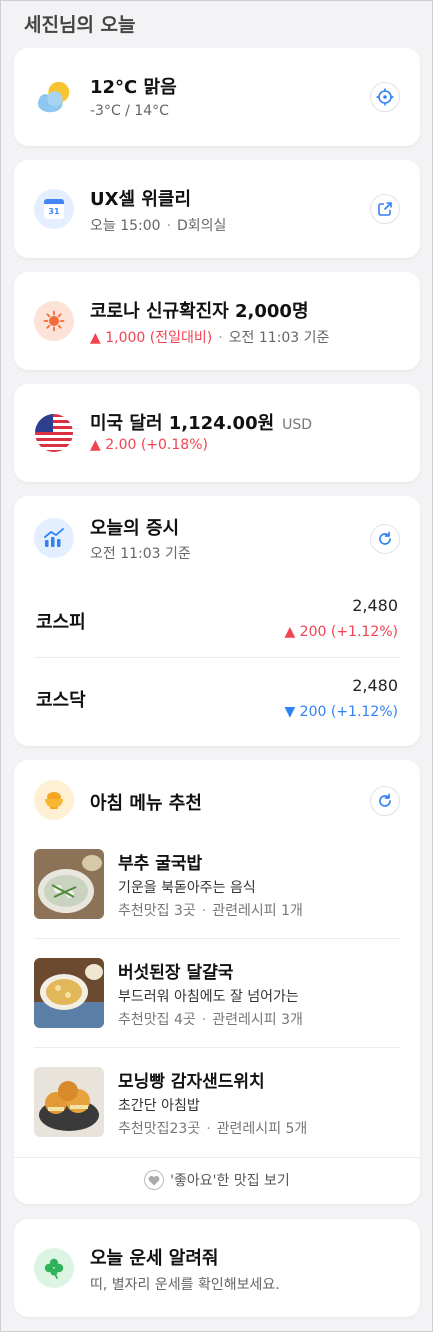 This screenshot has height=1332, width=433. Describe the element at coordinates (151, 338) in the screenshot. I see `covid-change: ▲ 1,000 (전일대비)` at that location.